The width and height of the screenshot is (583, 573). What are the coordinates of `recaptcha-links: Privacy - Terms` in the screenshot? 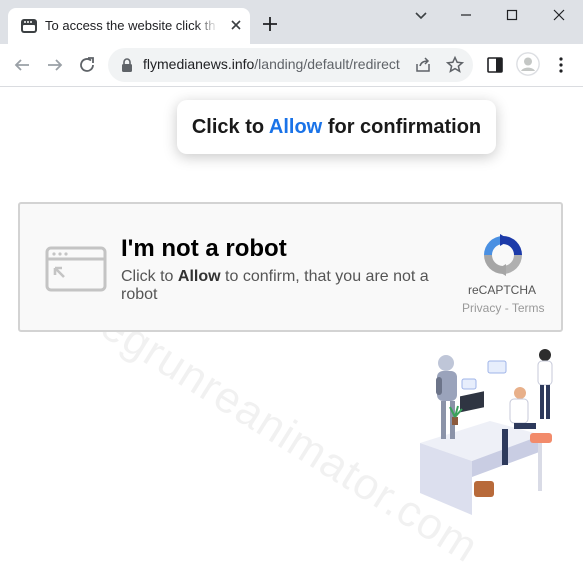 It's located at (512, 308).